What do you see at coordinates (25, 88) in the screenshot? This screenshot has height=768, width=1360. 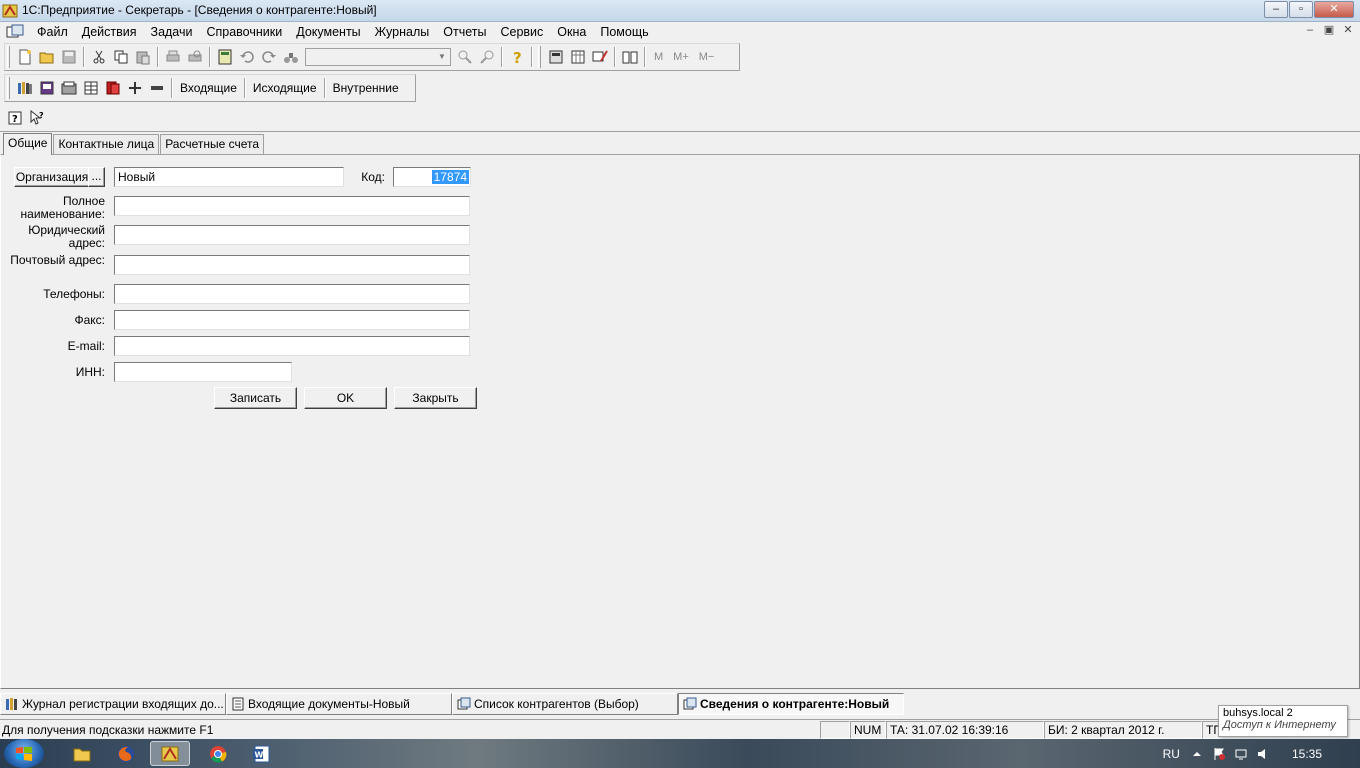 I see `registry-button` at bounding box center [25, 88].